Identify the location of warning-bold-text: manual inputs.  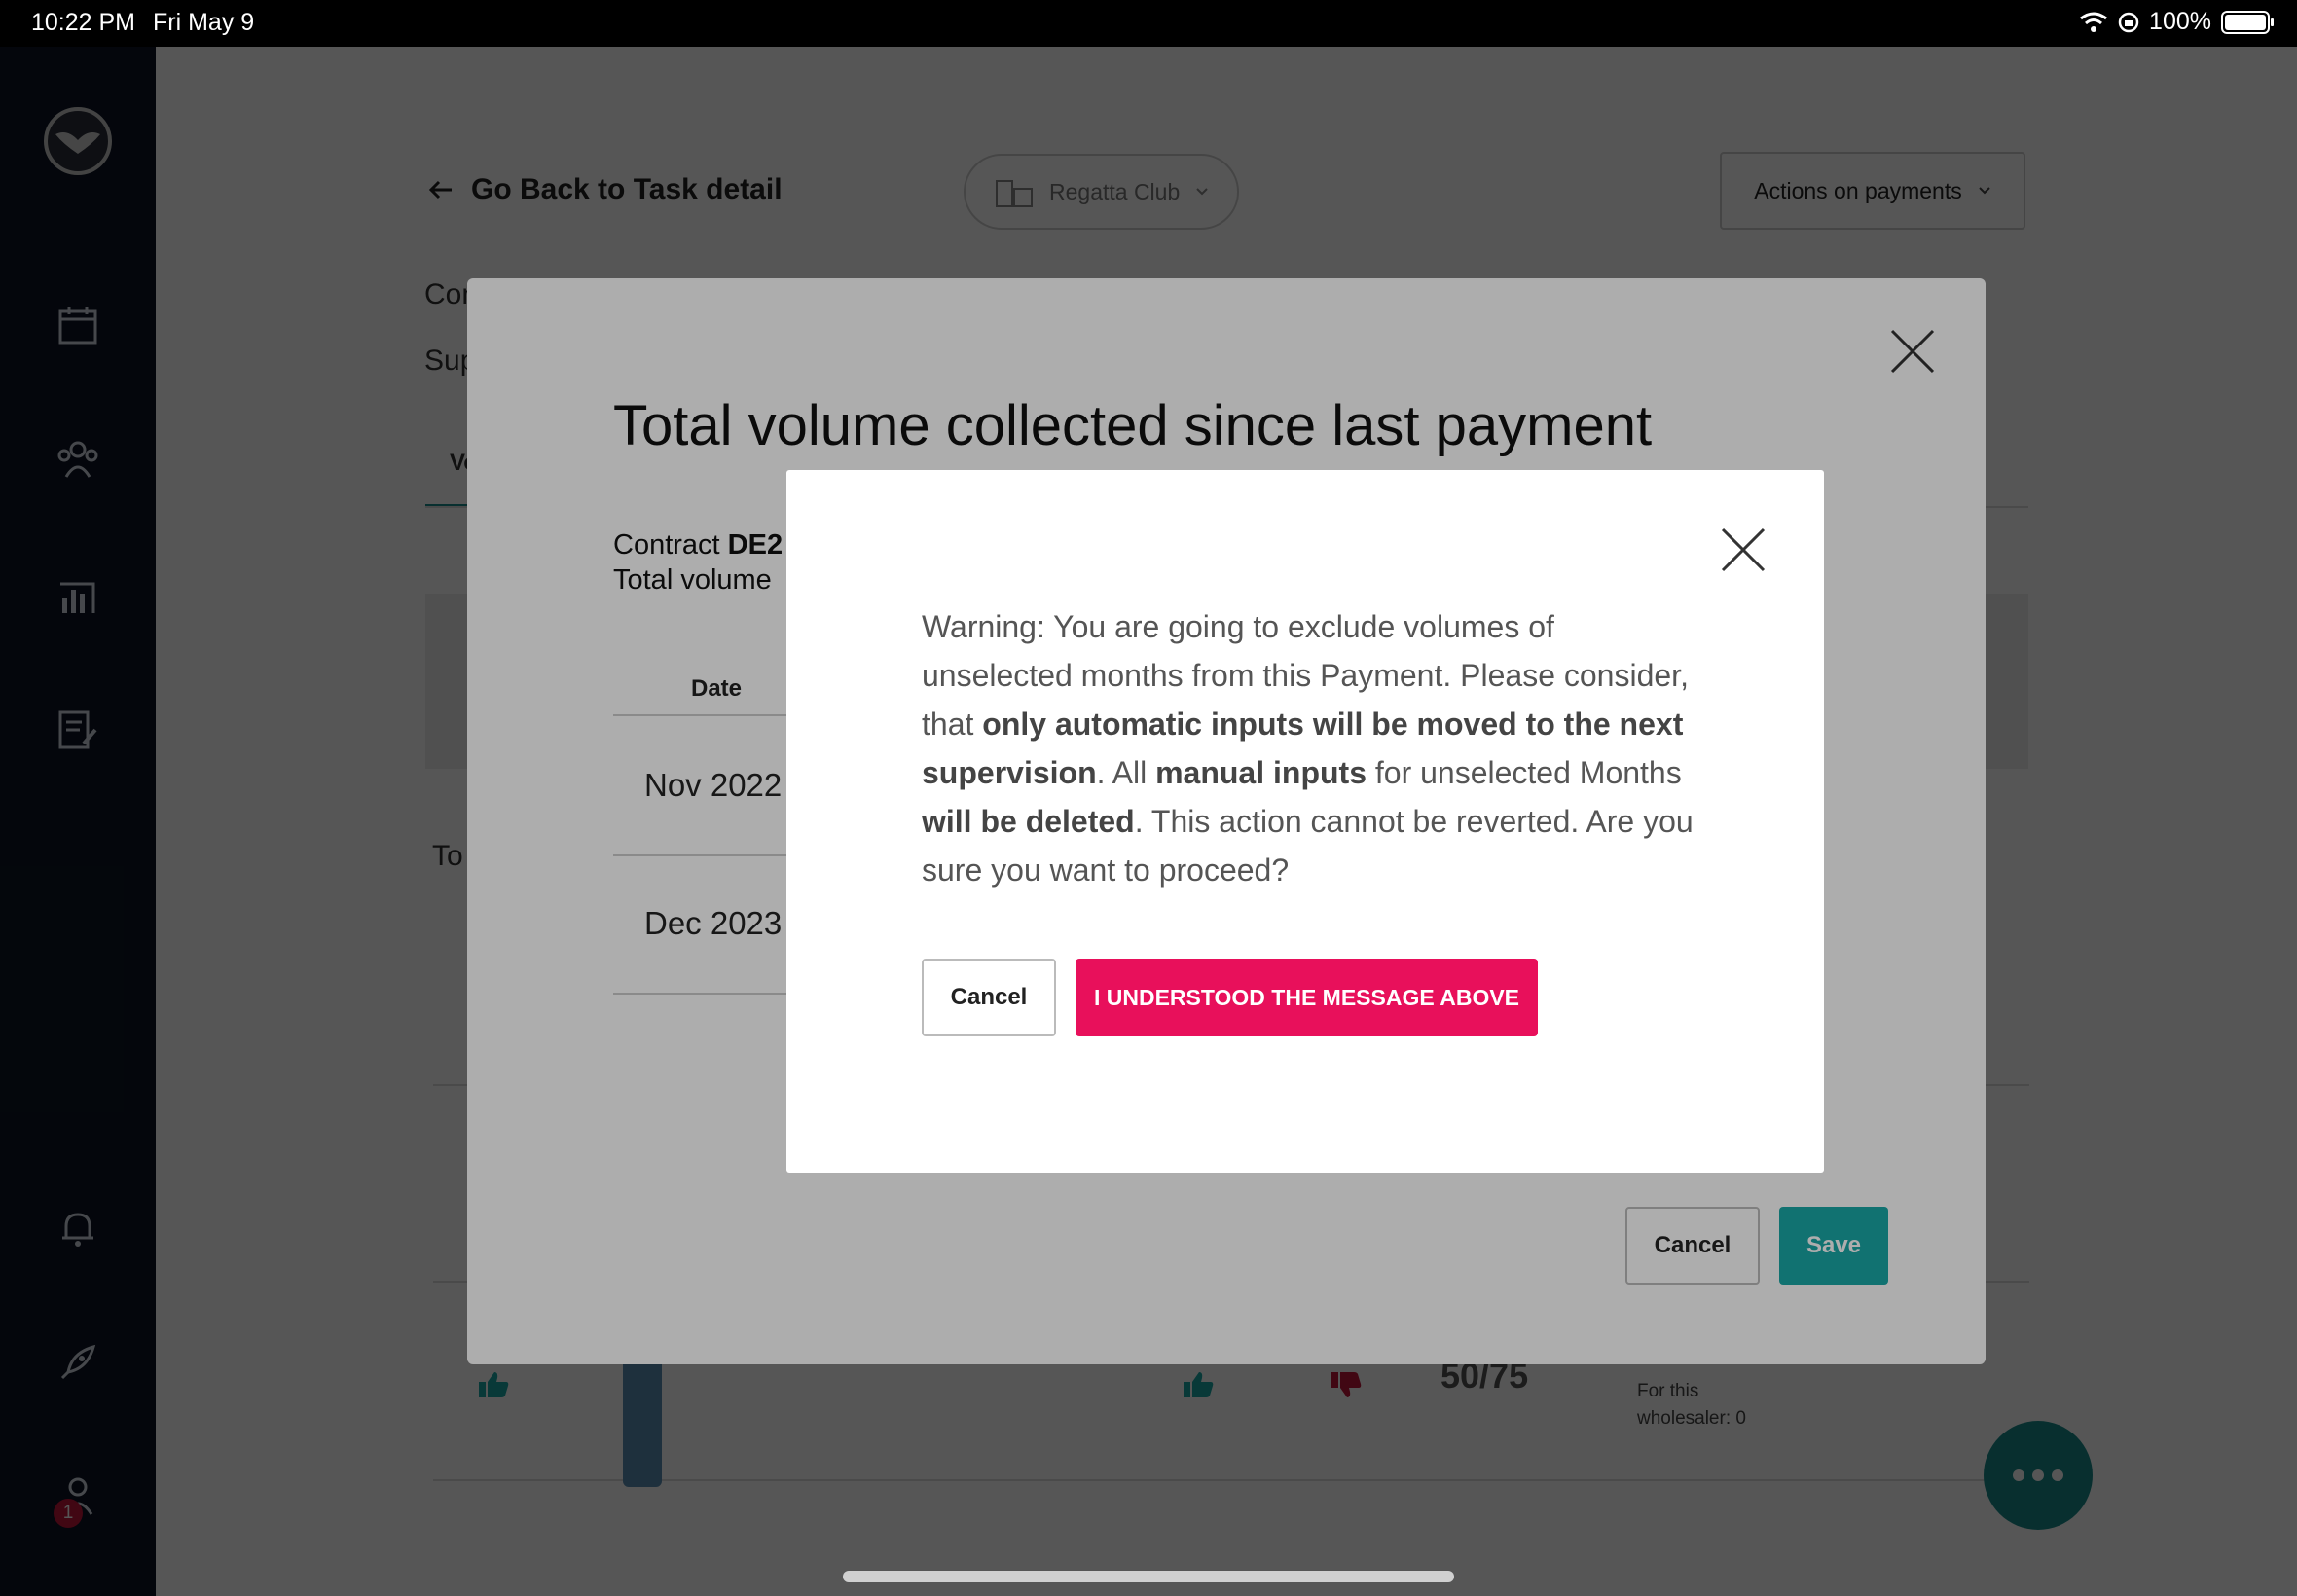
(1261, 772).